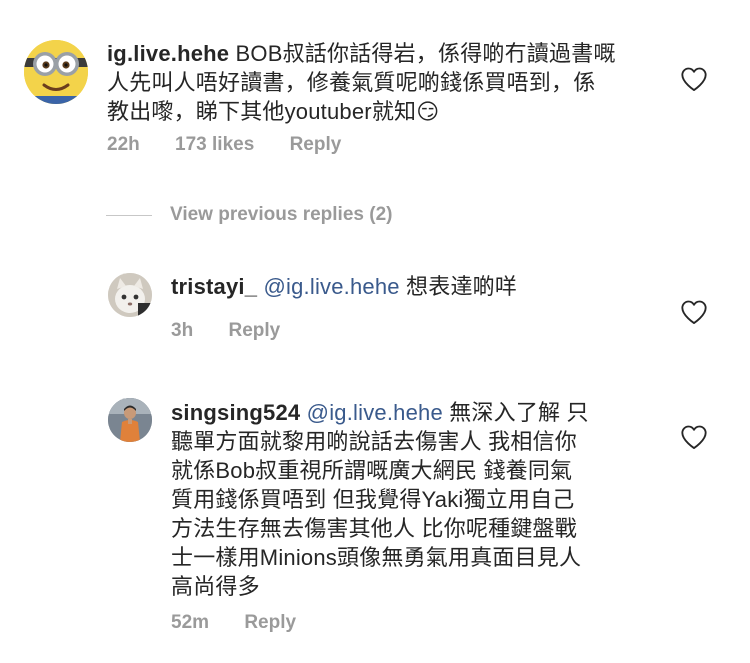 The width and height of the screenshot is (750, 663). I want to click on view-previous-label: View previous replies (2), so click(281, 214).